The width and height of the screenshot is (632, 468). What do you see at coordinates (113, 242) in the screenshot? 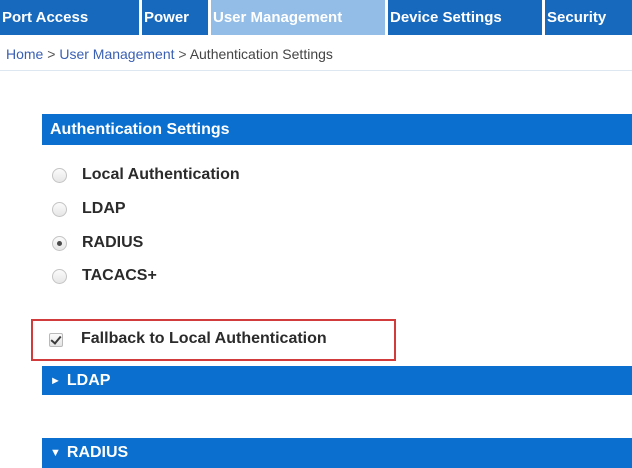
I see `radio-label-radius: RADIUS` at bounding box center [113, 242].